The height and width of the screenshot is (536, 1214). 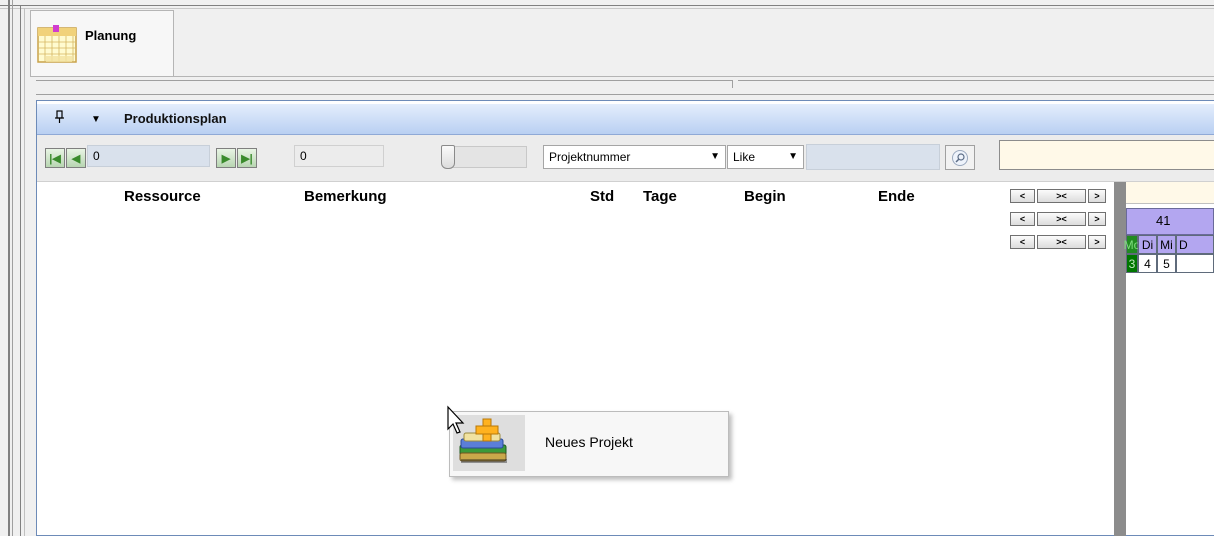 What do you see at coordinates (175, 118) in the screenshot?
I see `panel-title: Produktionsplan` at bounding box center [175, 118].